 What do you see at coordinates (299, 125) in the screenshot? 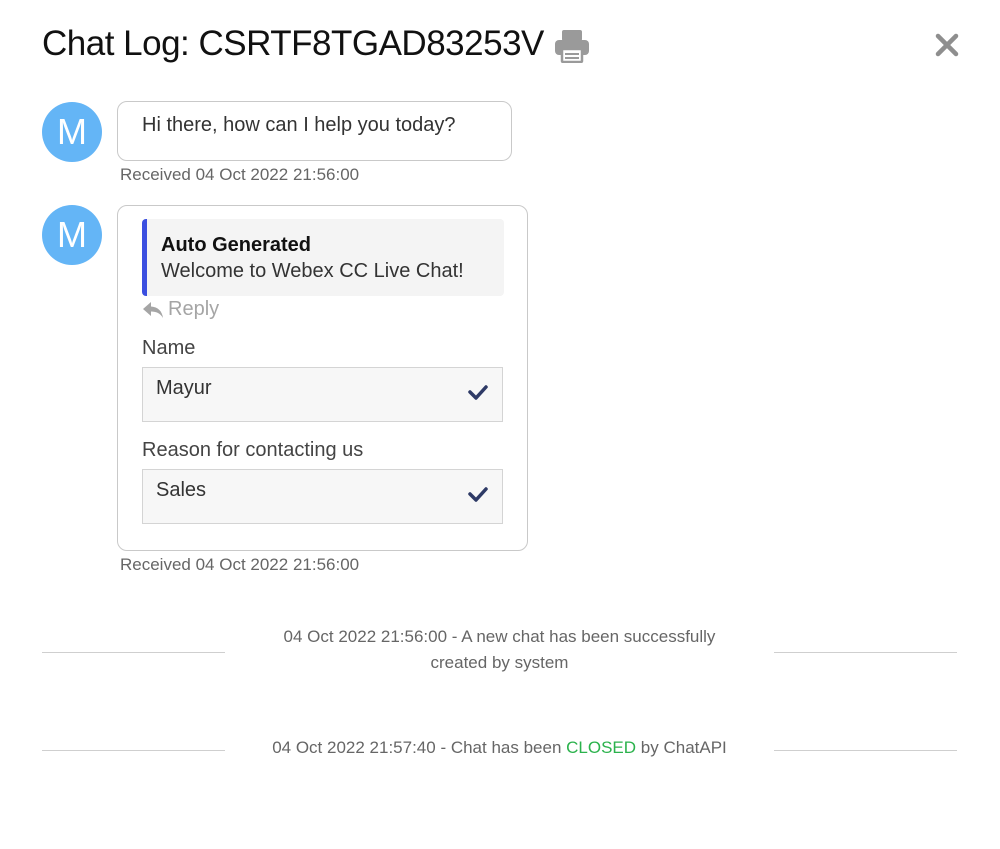
I see `message-text: Hi there, how can I help you today?` at bounding box center [299, 125].